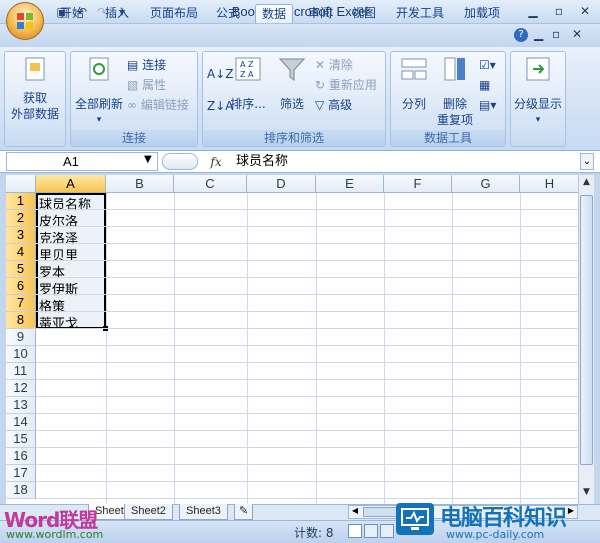 Image resolution: width=600 pixels, height=543 pixels. What do you see at coordinates (148, 159) in the screenshot?
I see `name-box-dropdown-icon: ▼` at bounding box center [148, 159].